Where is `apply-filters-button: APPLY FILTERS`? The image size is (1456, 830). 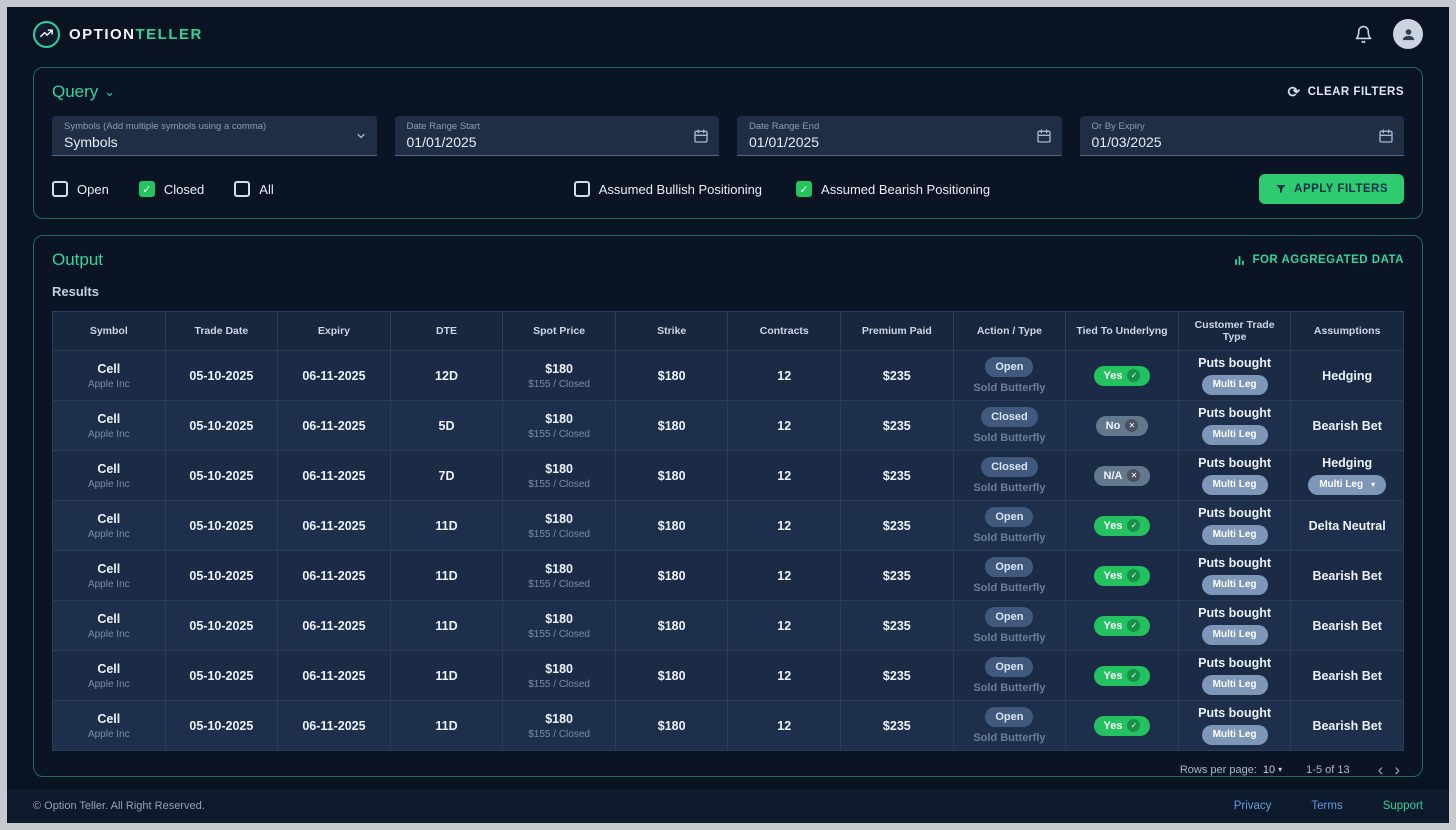
apply-filters-button: APPLY FILTERS is located at coordinates (1331, 189).